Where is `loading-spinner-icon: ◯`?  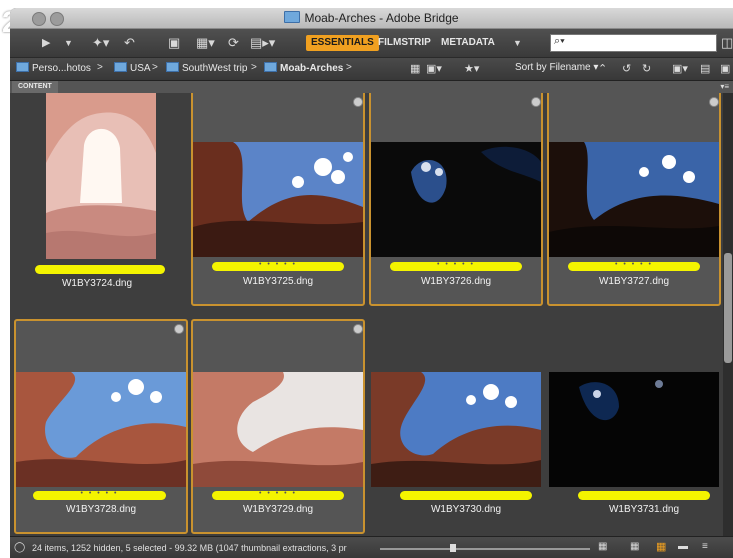
loading-spinner-icon: ◯ is located at coordinates (20, 547).